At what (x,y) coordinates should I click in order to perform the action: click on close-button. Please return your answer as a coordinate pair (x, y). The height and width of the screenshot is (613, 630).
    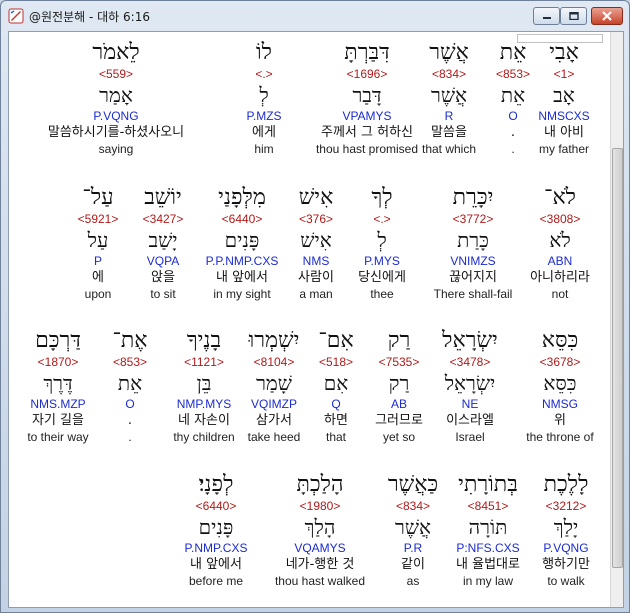
    Looking at the image, I should click on (607, 16).